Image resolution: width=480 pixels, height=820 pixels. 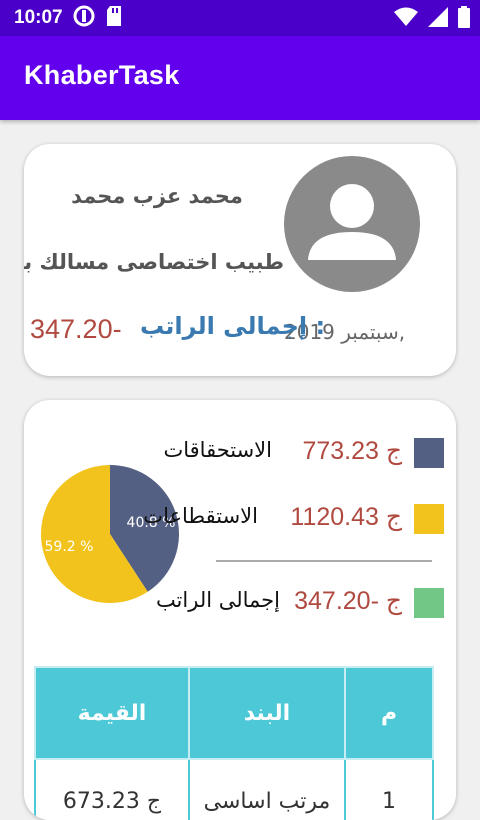 I want to click on header-item: البند, so click(x=267, y=713).